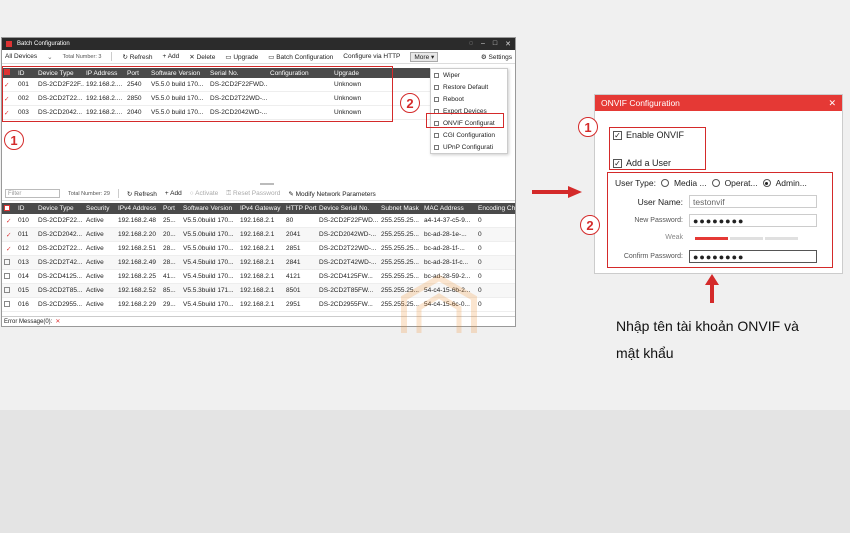  What do you see at coordinates (261, 208) in the screenshot?
I see `column-header: IPv4 Gateway` at bounding box center [261, 208].